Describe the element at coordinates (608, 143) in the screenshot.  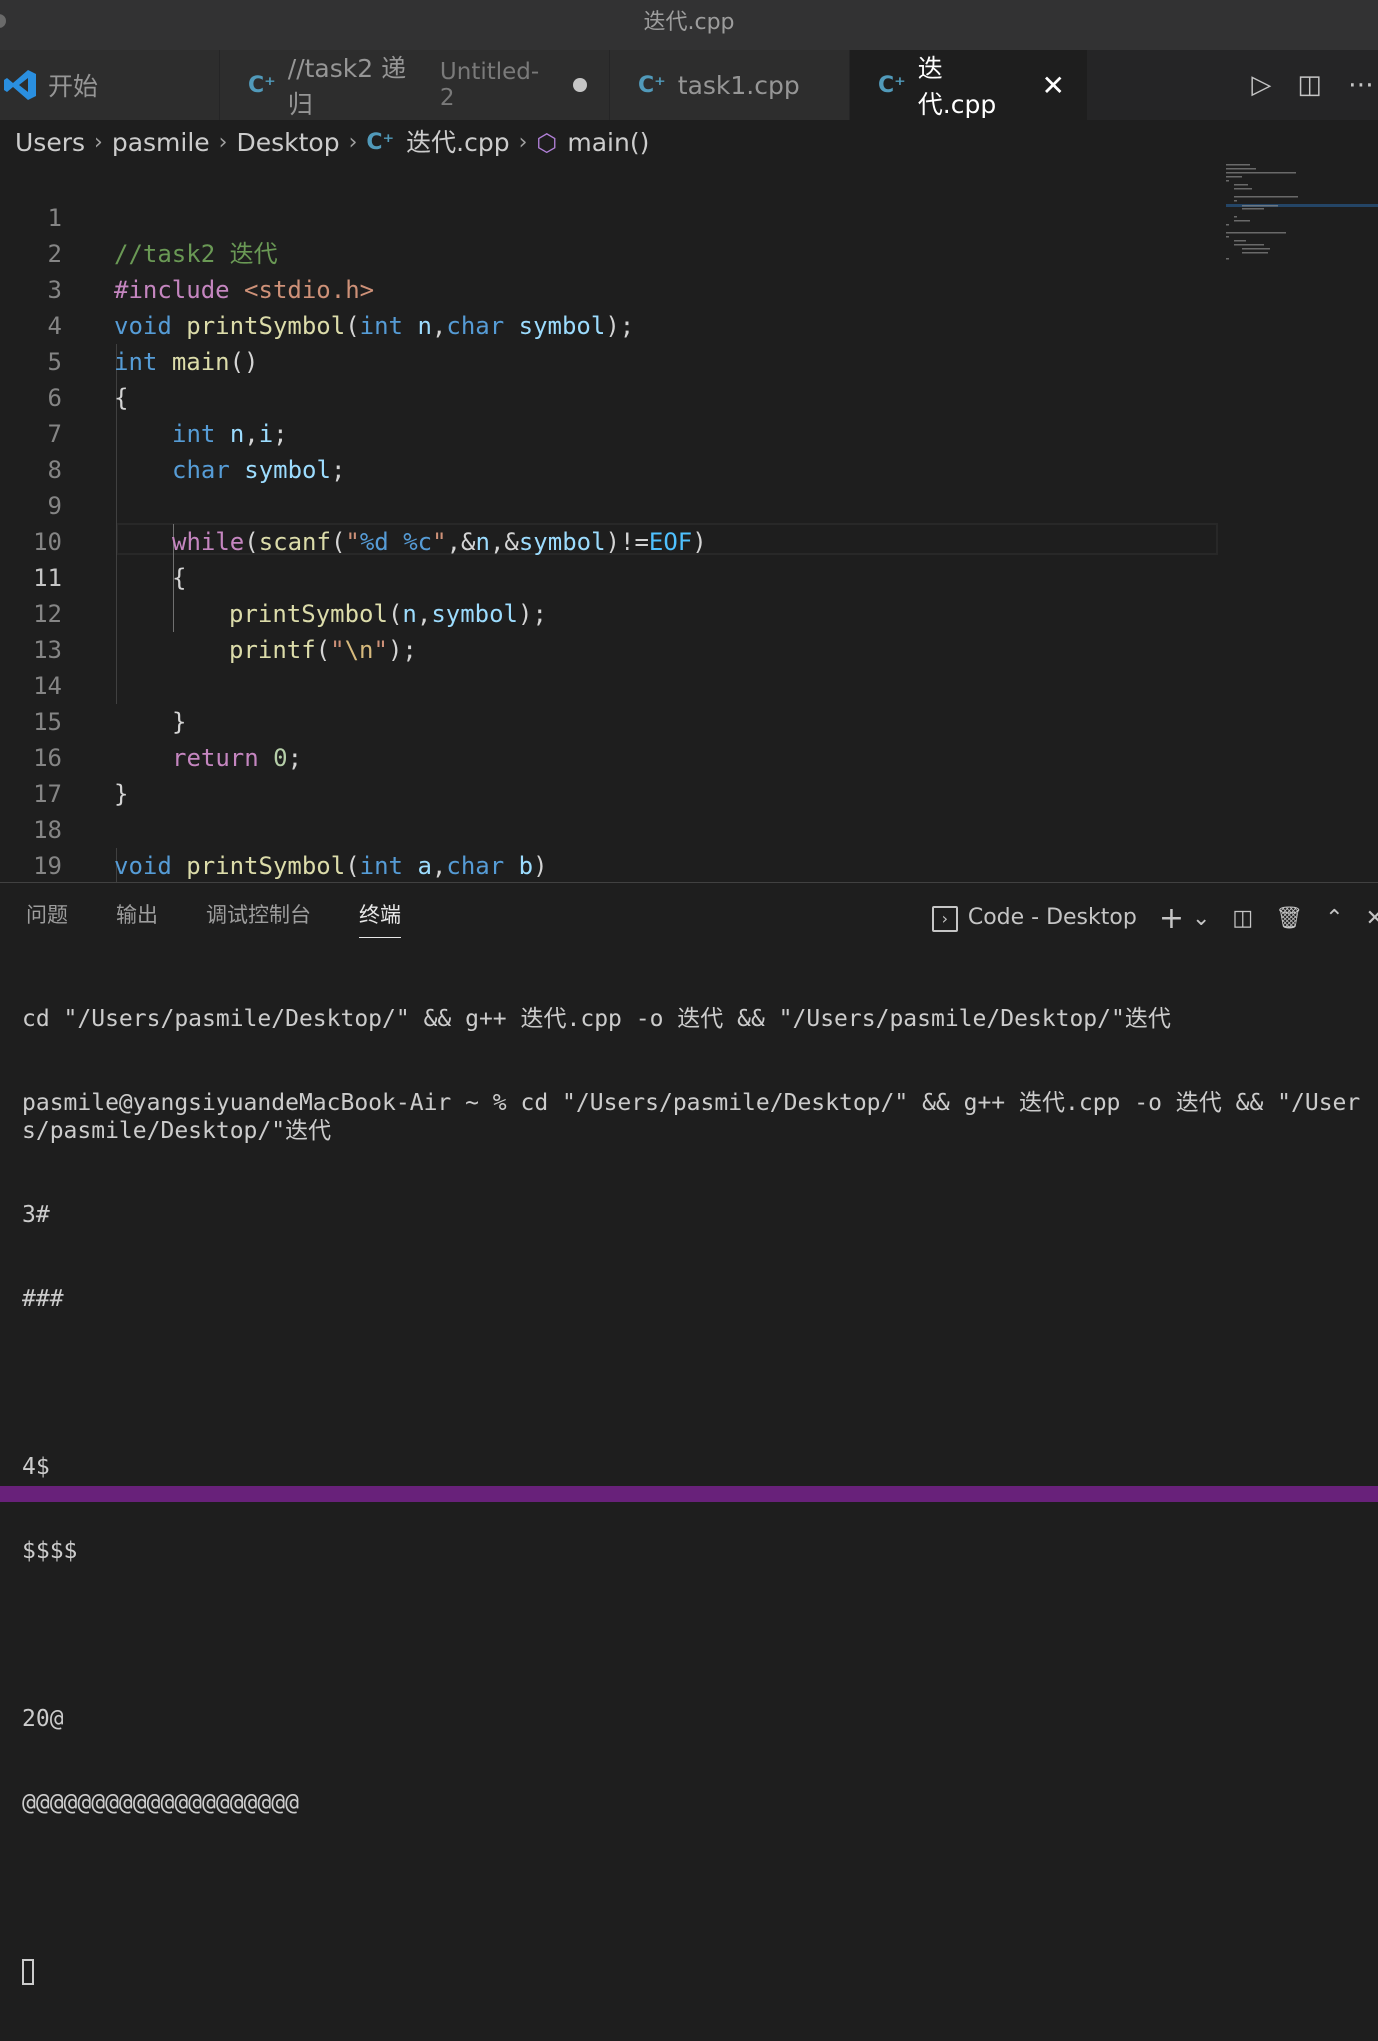
I see `breadcrumb-symbol: main()` at that location.